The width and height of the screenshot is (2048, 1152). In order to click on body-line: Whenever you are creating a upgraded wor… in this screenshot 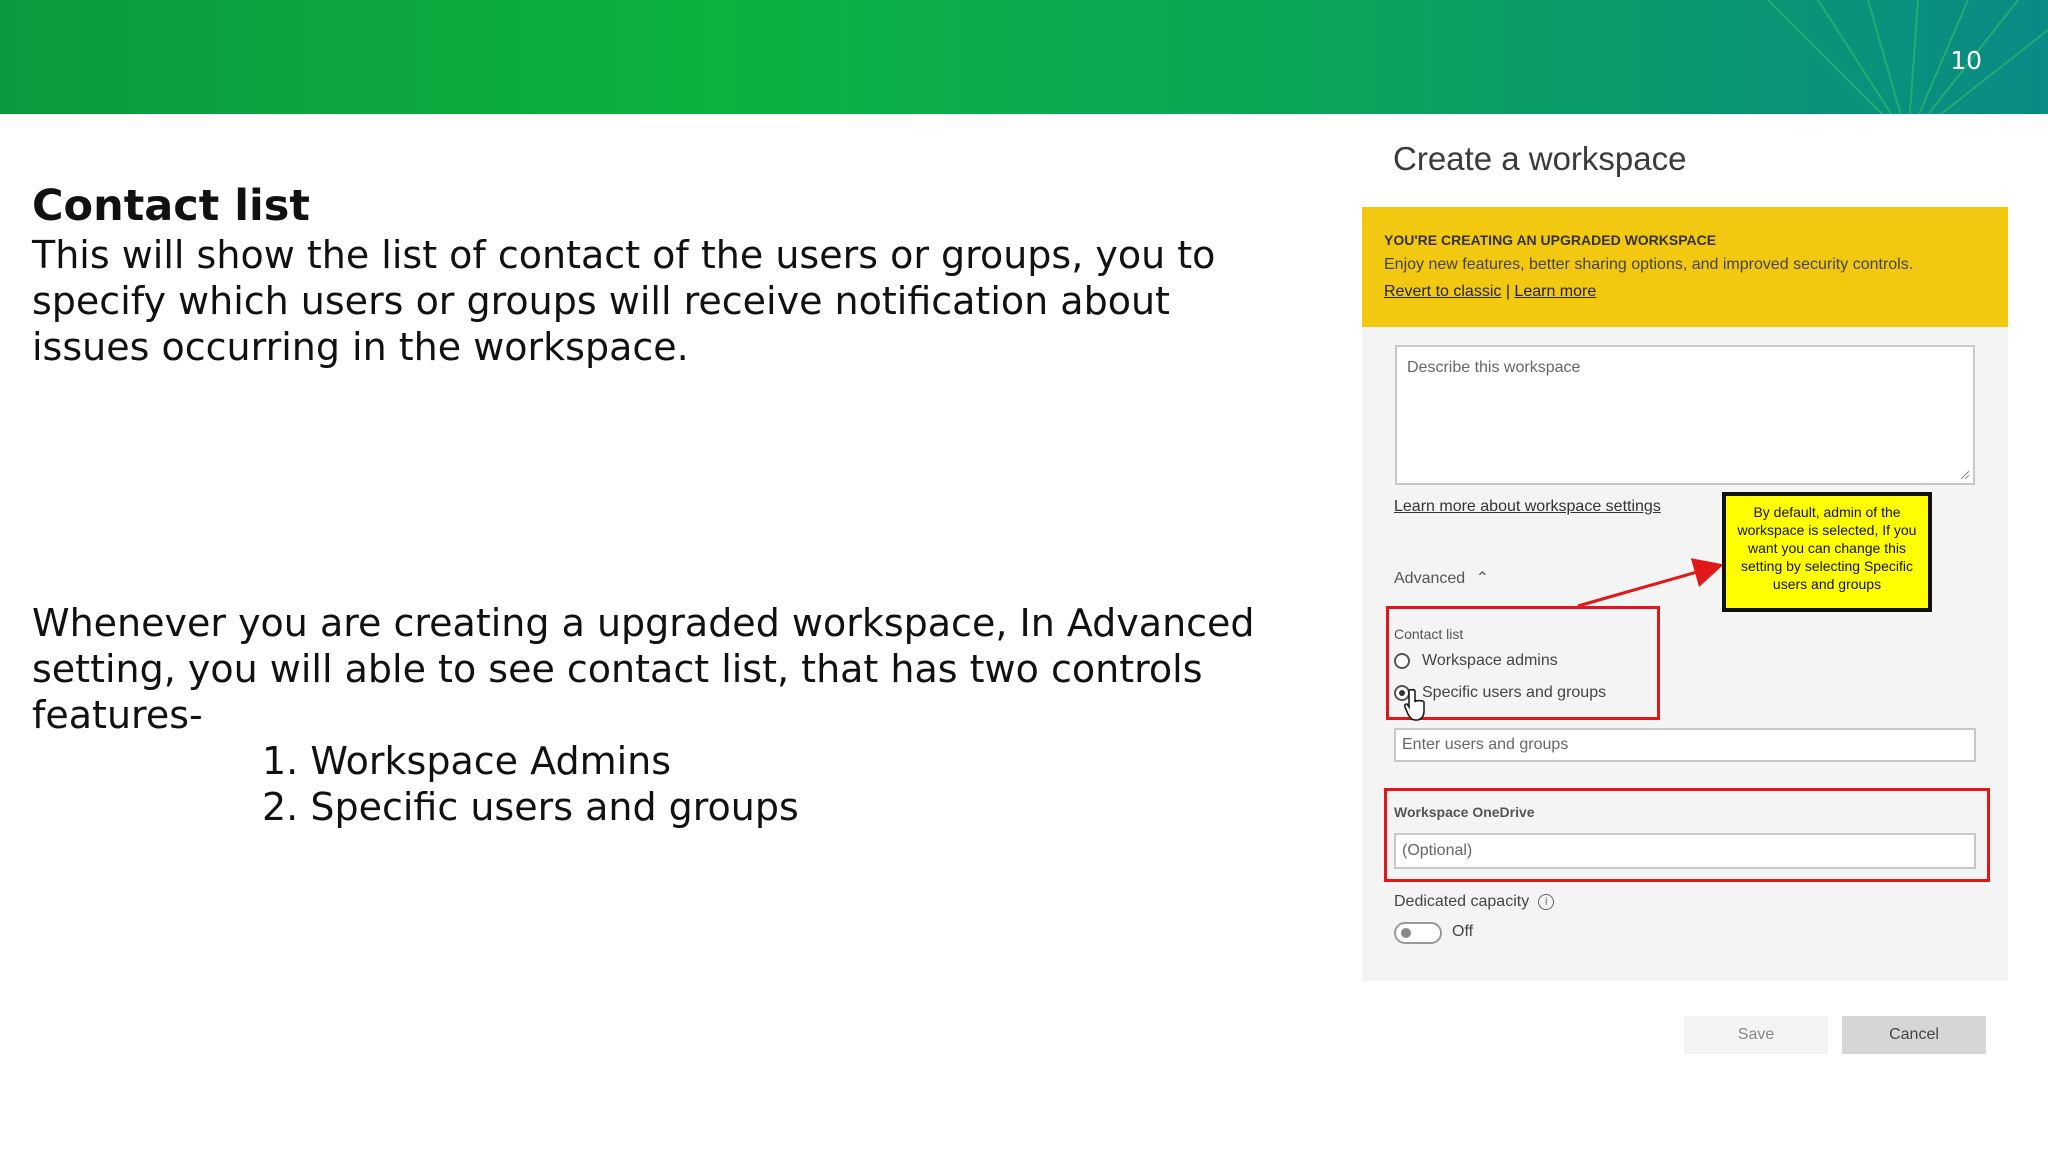, I will do `click(643, 623)`.